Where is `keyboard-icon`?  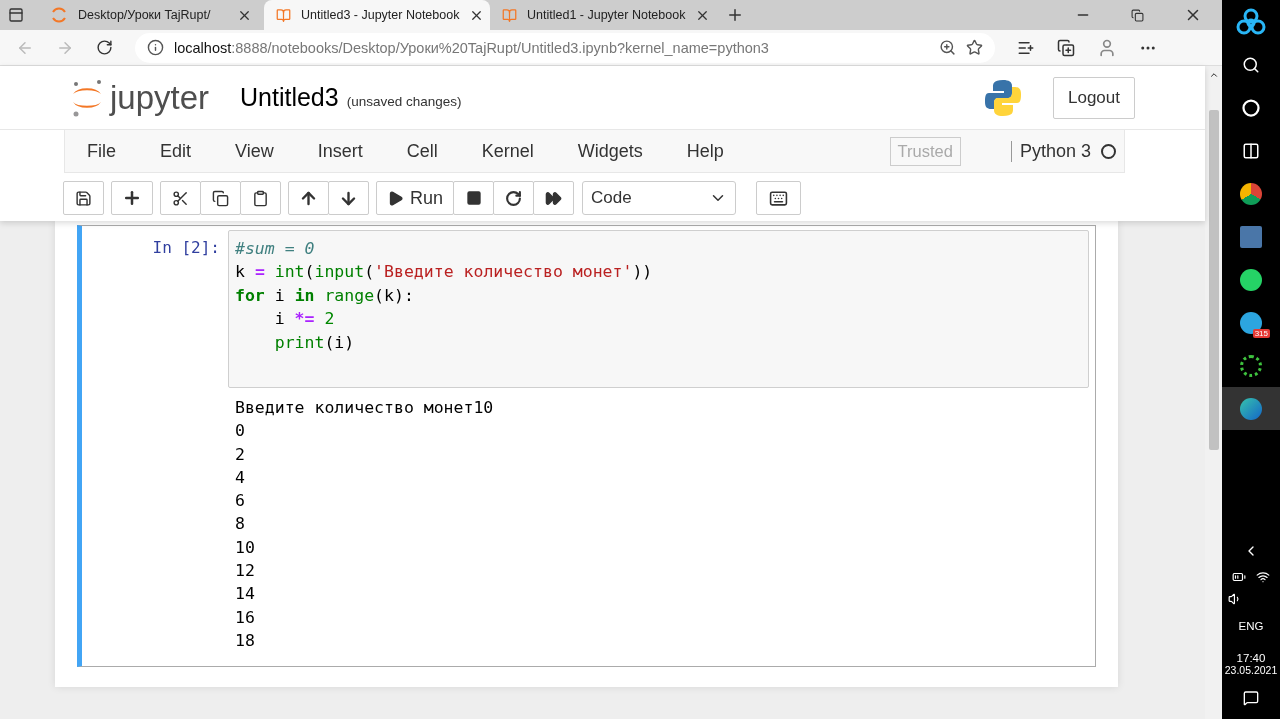
keyboard-icon is located at coordinates (779, 198).